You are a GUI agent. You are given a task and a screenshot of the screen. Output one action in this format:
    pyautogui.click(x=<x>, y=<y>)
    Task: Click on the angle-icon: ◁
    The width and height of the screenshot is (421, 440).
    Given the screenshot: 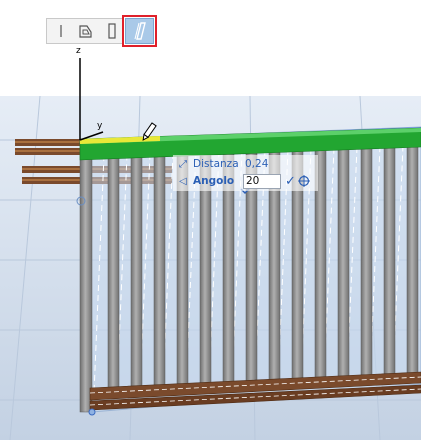 What is the action you would take?
    pyautogui.click(x=183, y=181)
    